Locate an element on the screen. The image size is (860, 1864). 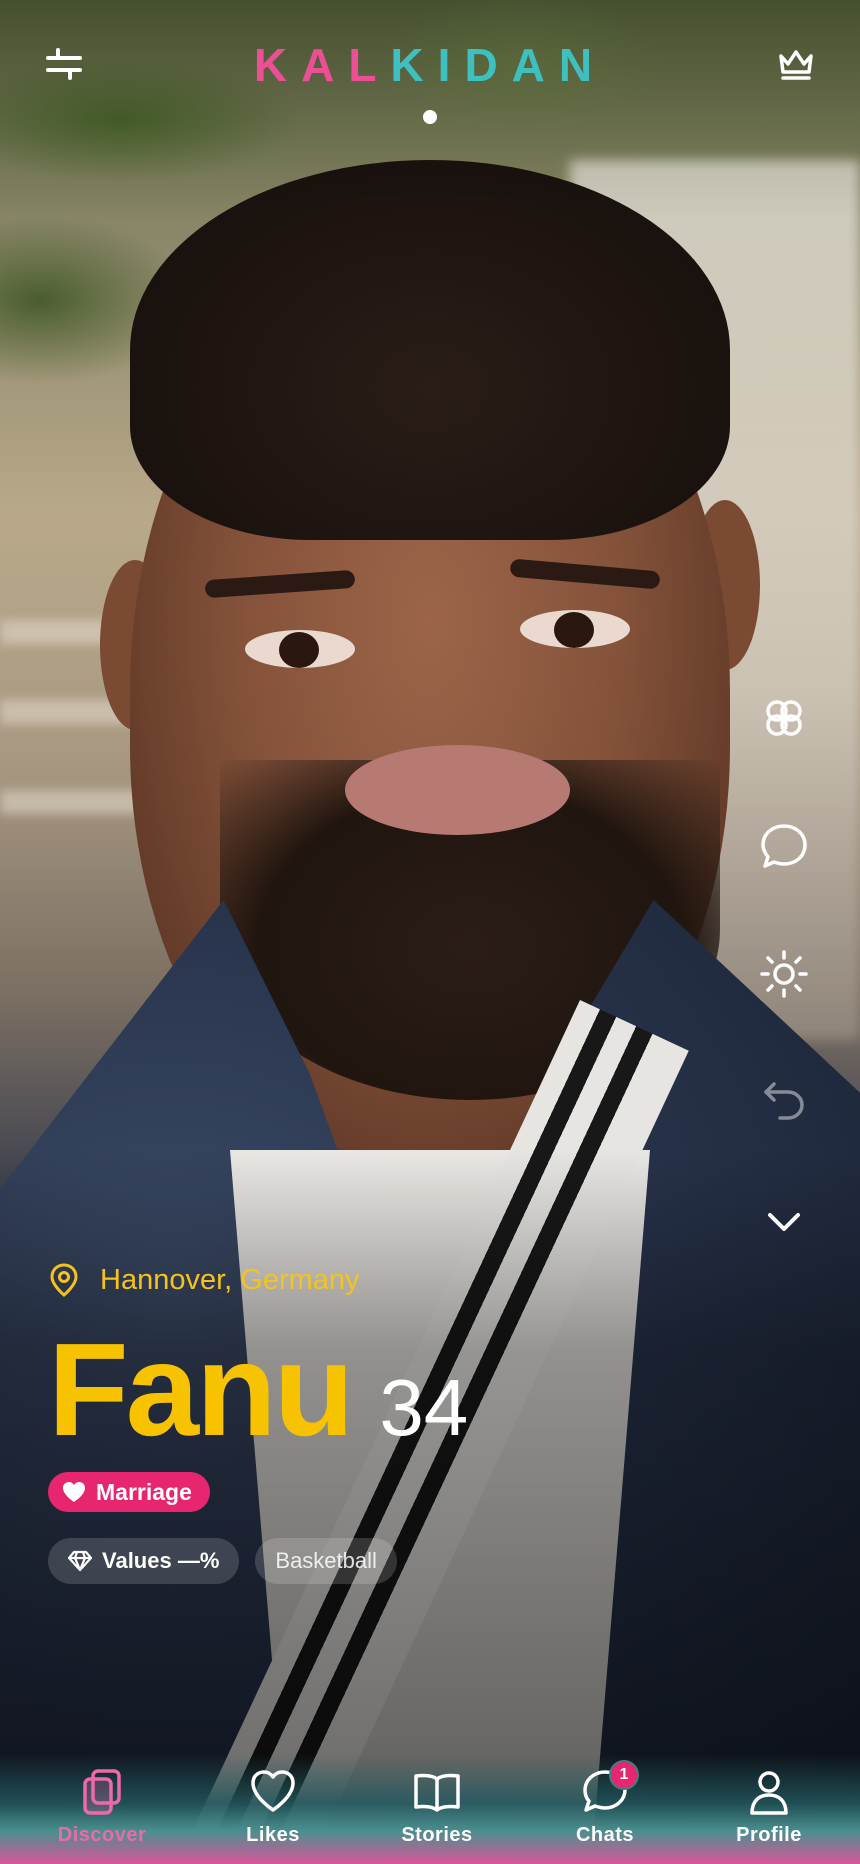
location-row: Hannover, Germany is located at coordinates (204, 1280).